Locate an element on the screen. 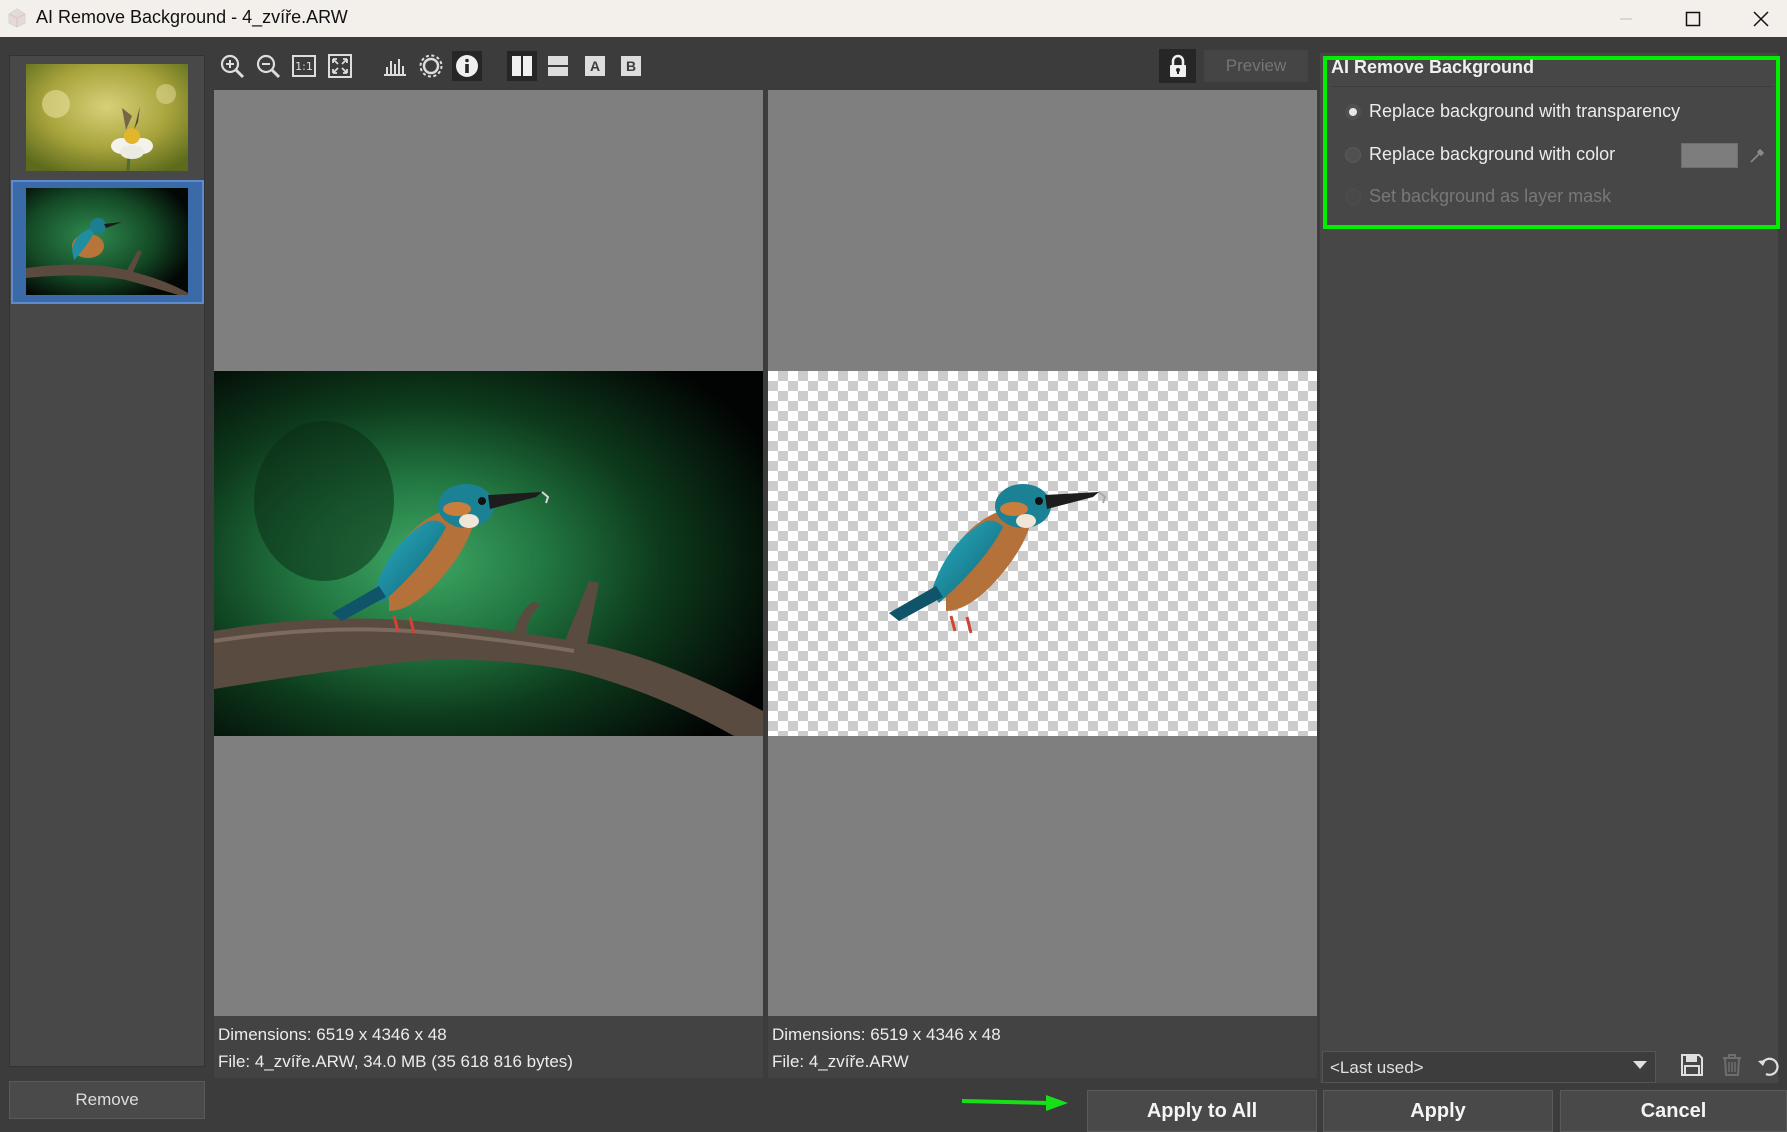  eyedropper-button is located at coordinates (1757, 155).